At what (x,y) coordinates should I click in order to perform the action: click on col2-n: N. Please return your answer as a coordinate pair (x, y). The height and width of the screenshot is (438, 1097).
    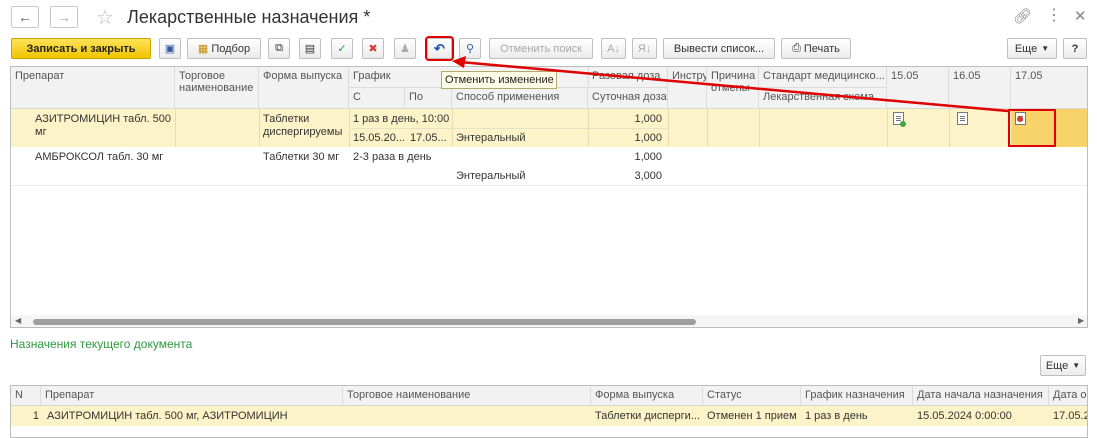
    Looking at the image, I should click on (26, 396).